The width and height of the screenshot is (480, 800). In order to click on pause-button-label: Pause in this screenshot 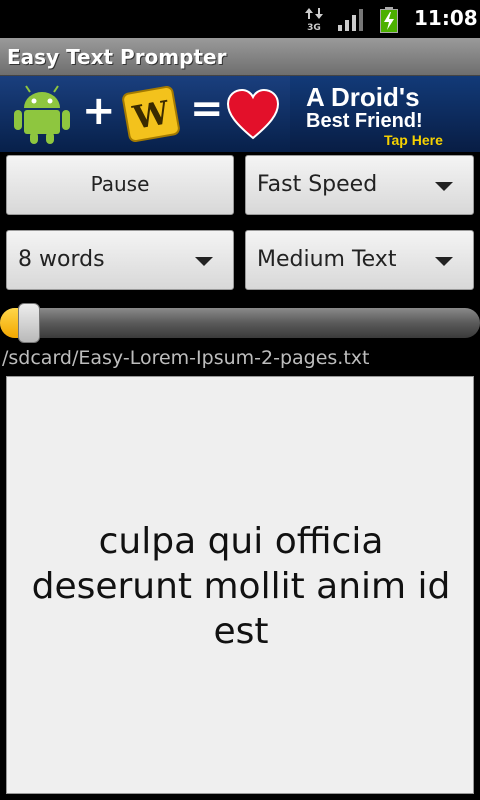, I will do `click(120, 184)`.